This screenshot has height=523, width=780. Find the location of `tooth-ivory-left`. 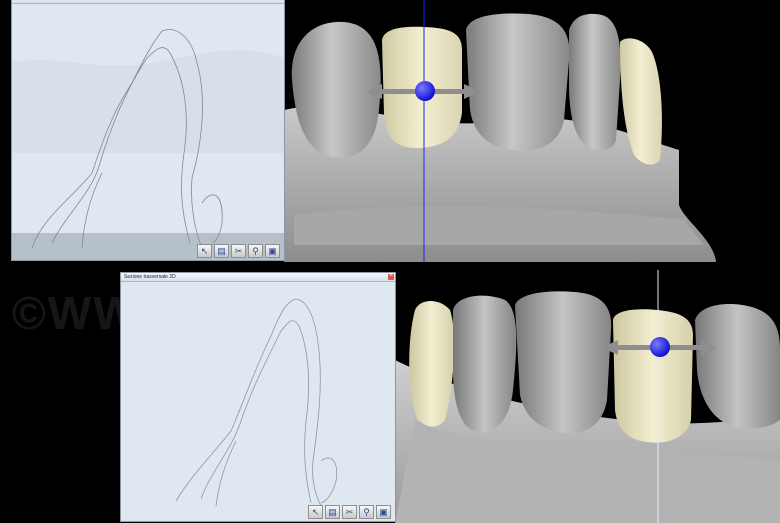

tooth-ivory-left is located at coordinates (432, 364).